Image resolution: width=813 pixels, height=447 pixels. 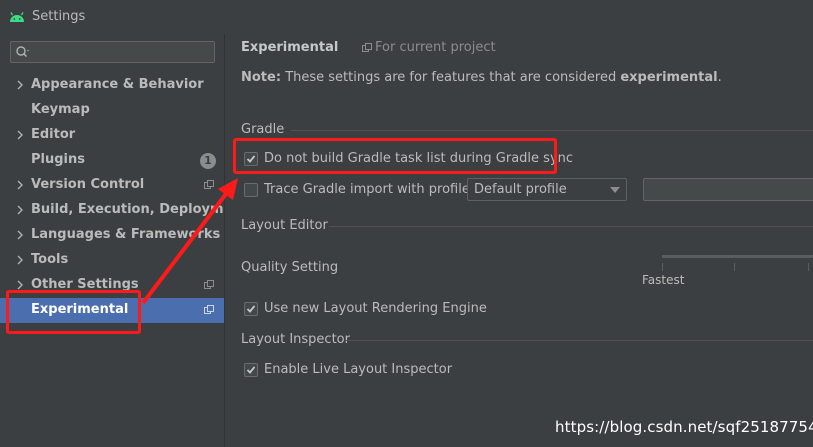 I want to click on annotation-arrow, so click(x=189, y=241).